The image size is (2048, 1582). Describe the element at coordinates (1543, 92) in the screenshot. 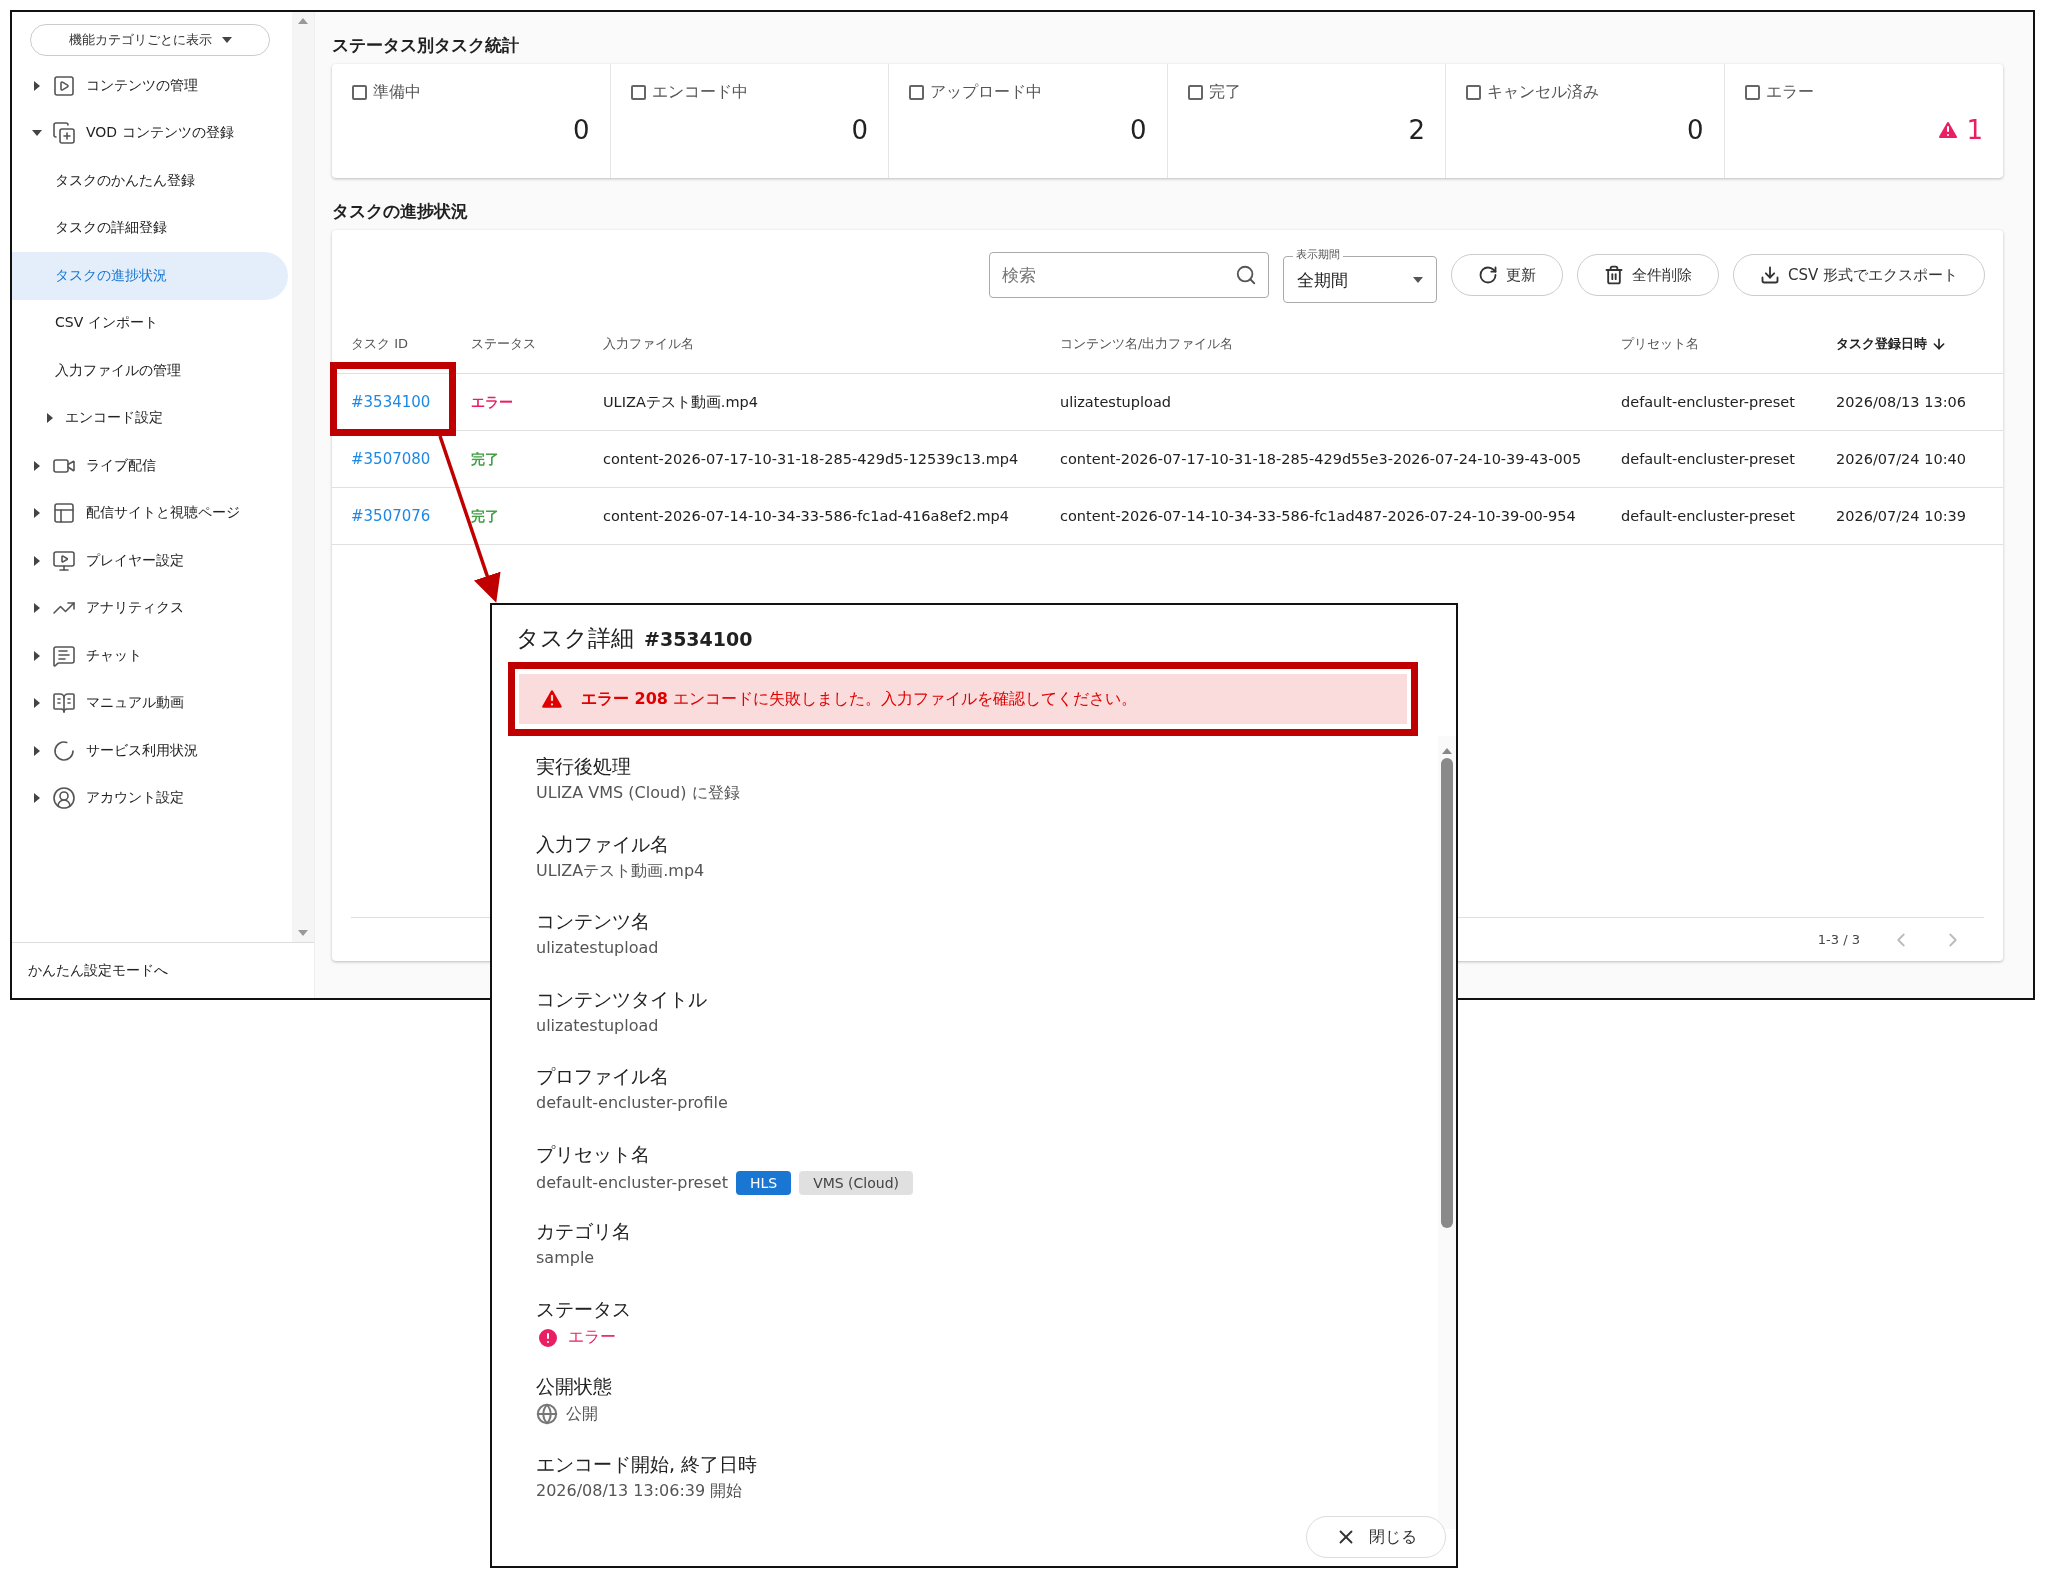

I see `stat-label: キャンセル済み` at that location.